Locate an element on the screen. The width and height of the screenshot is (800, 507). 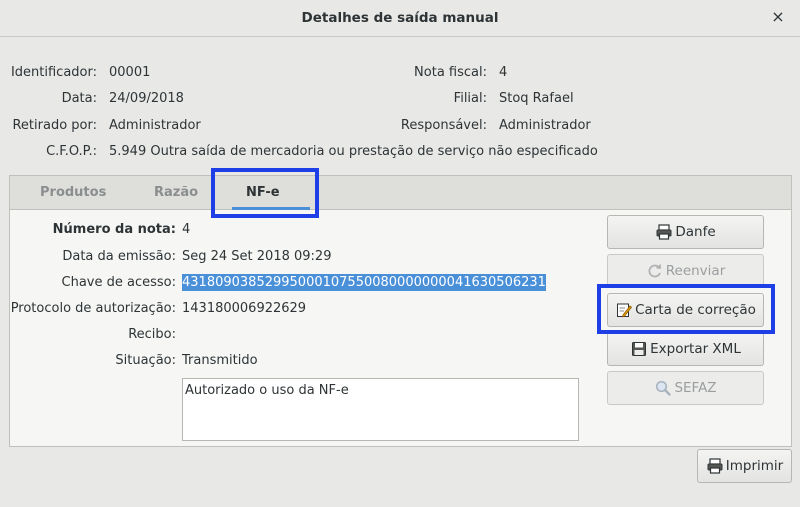
responsavel-label: Responsável: is located at coordinates (443, 125).